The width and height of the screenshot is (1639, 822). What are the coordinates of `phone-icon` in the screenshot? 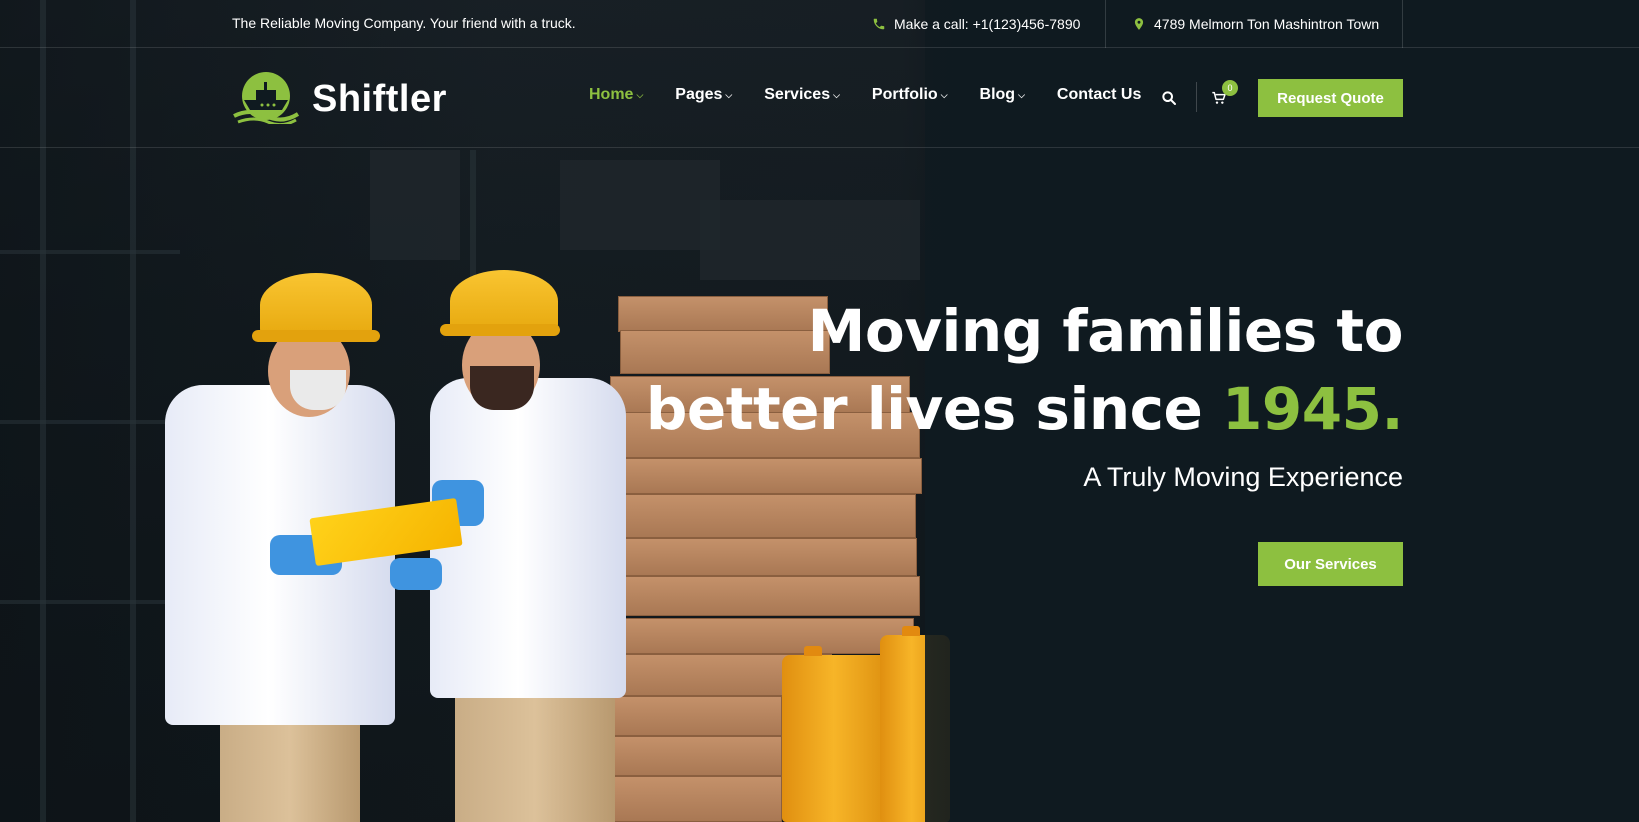 It's located at (879, 24).